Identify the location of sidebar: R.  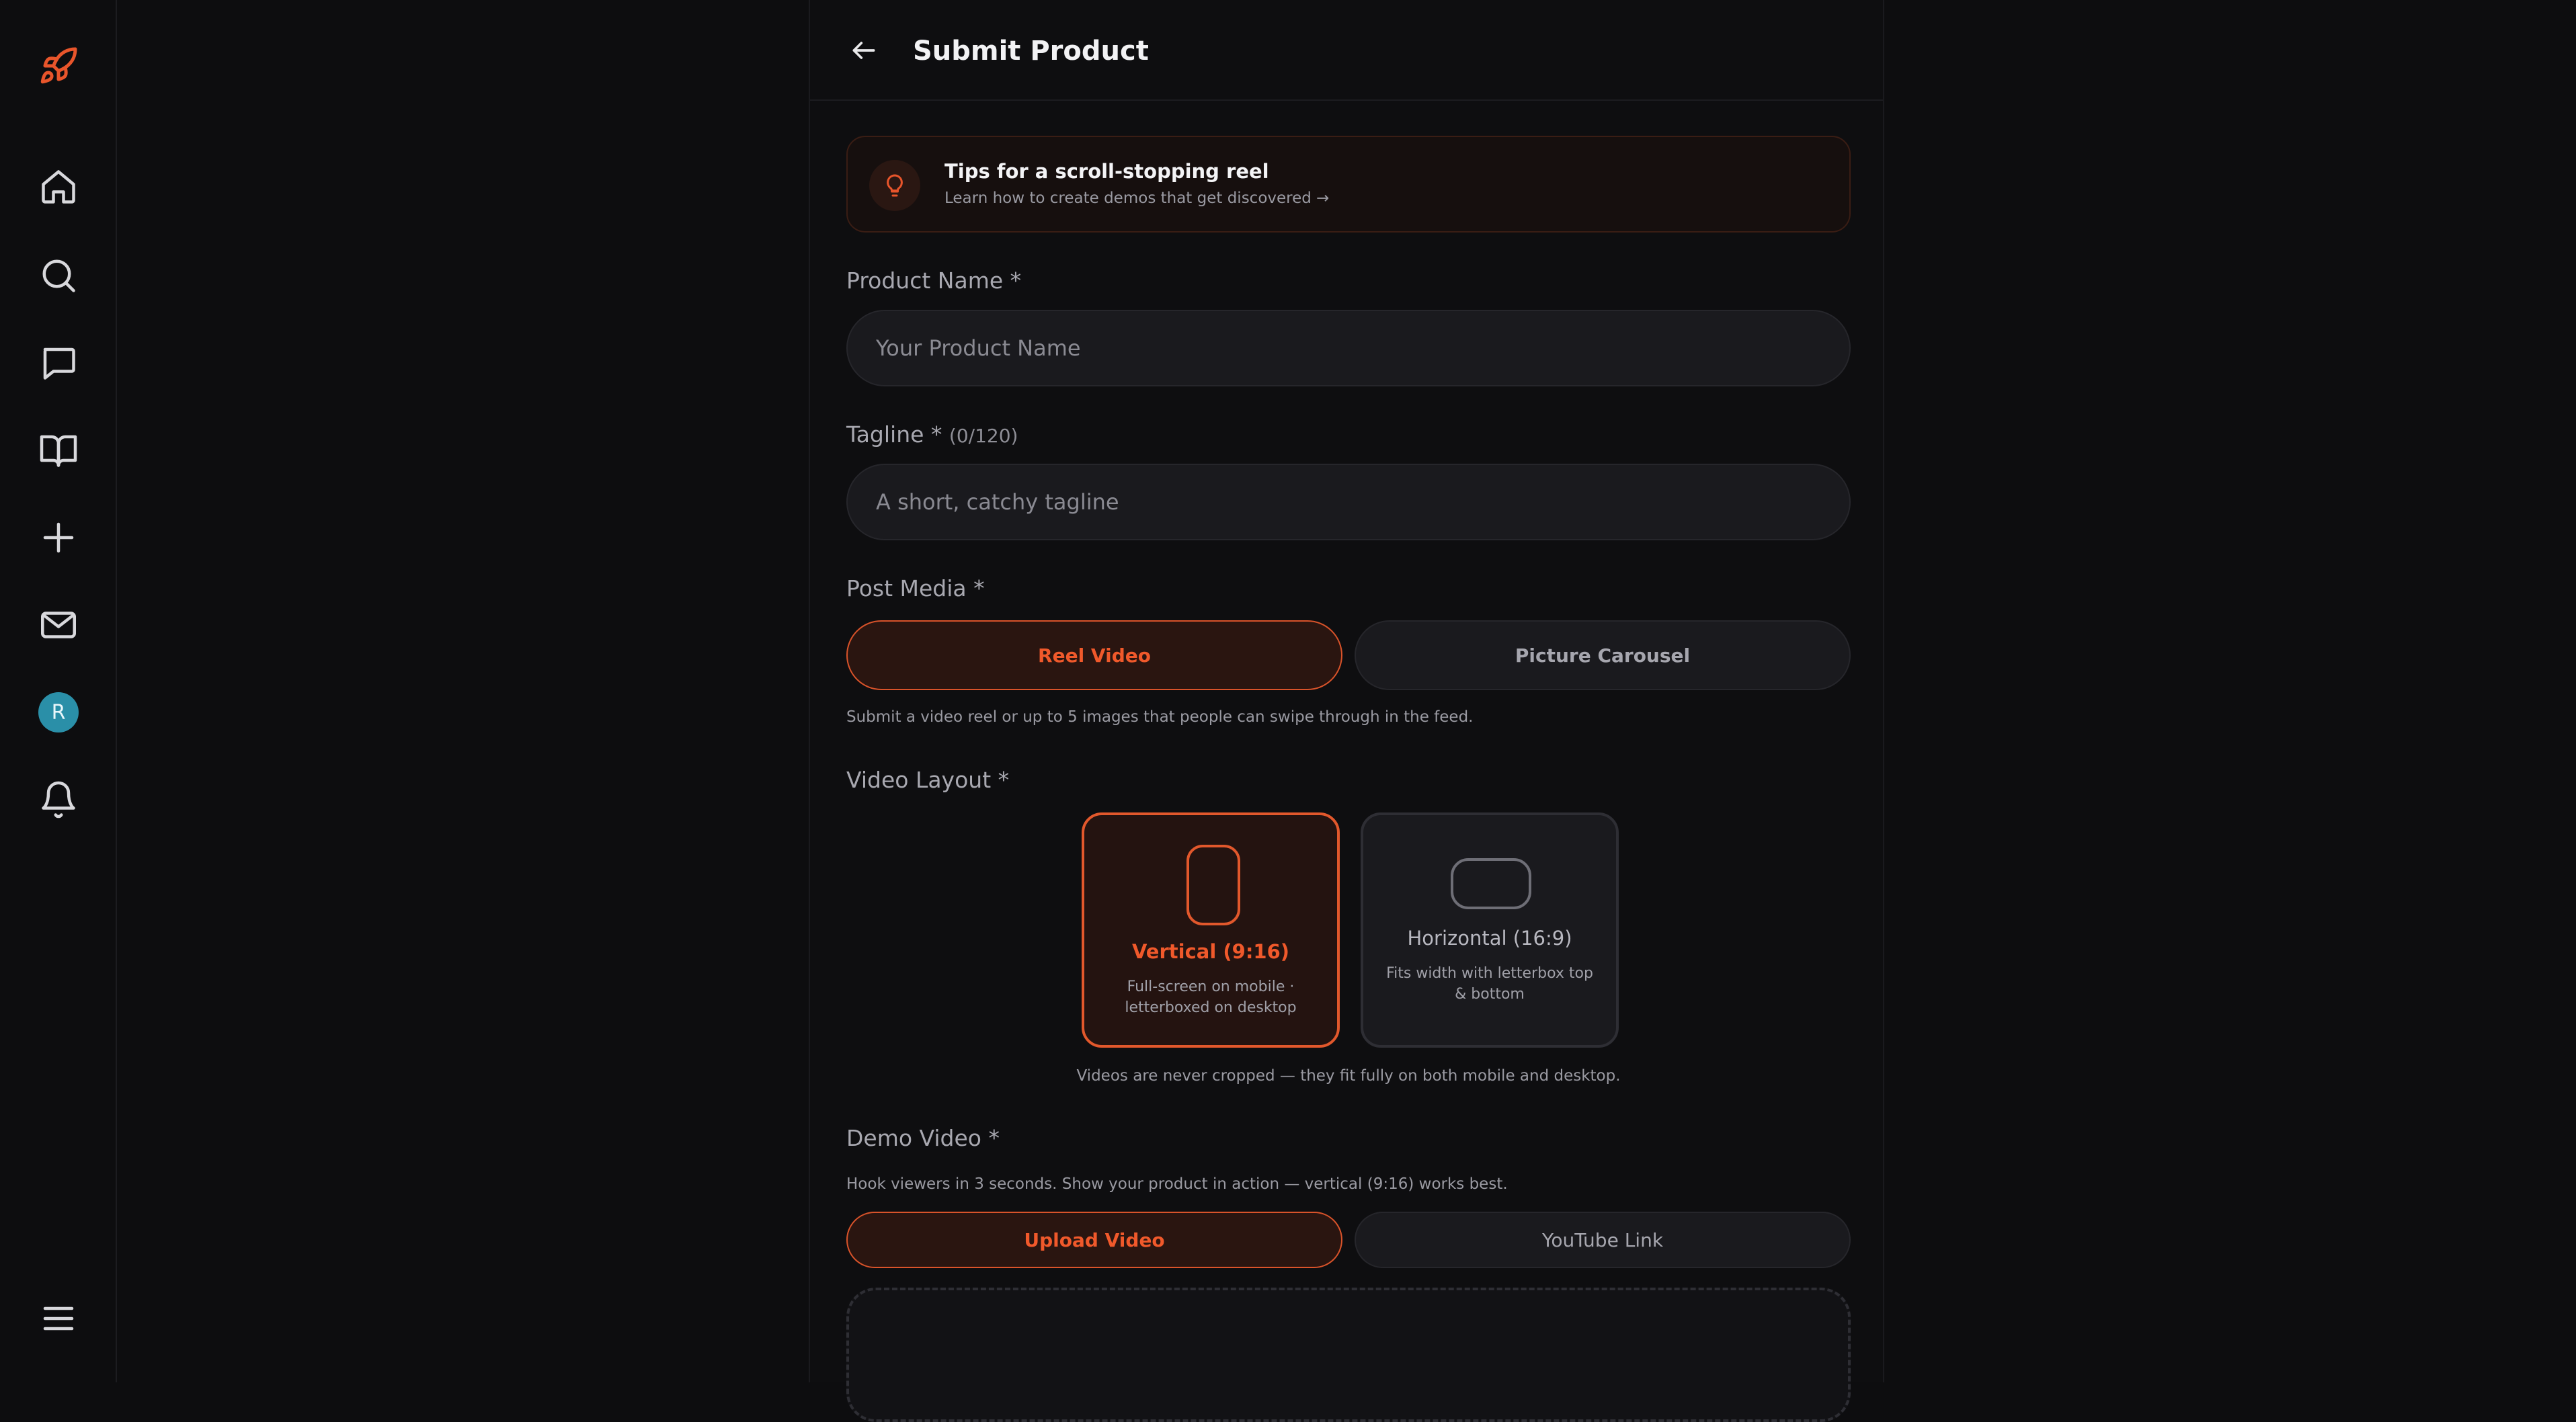
(58, 691).